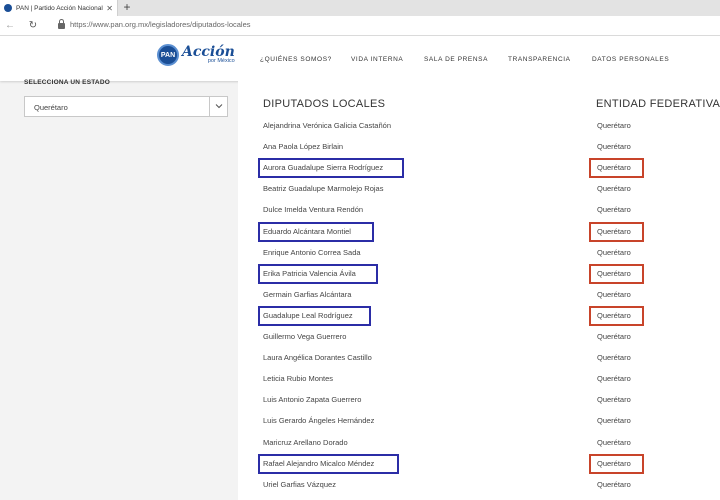 The width and height of the screenshot is (720, 500). Describe the element at coordinates (327, 125) in the screenshot. I see `diputado-name: Alejandrina Verónica Galicia Castañón` at that location.